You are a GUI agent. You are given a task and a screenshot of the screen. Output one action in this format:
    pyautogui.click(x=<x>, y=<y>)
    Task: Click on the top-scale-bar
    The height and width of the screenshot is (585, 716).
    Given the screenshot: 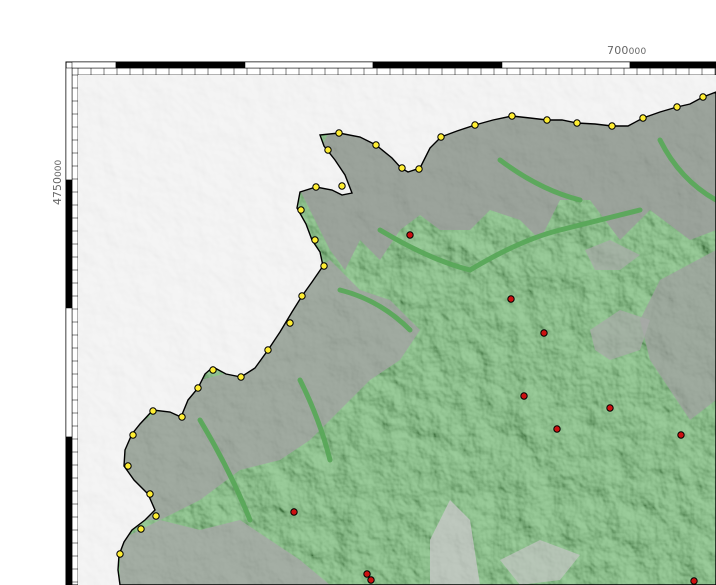 What is the action you would take?
    pyautogui.click(x=393, y=68)
    